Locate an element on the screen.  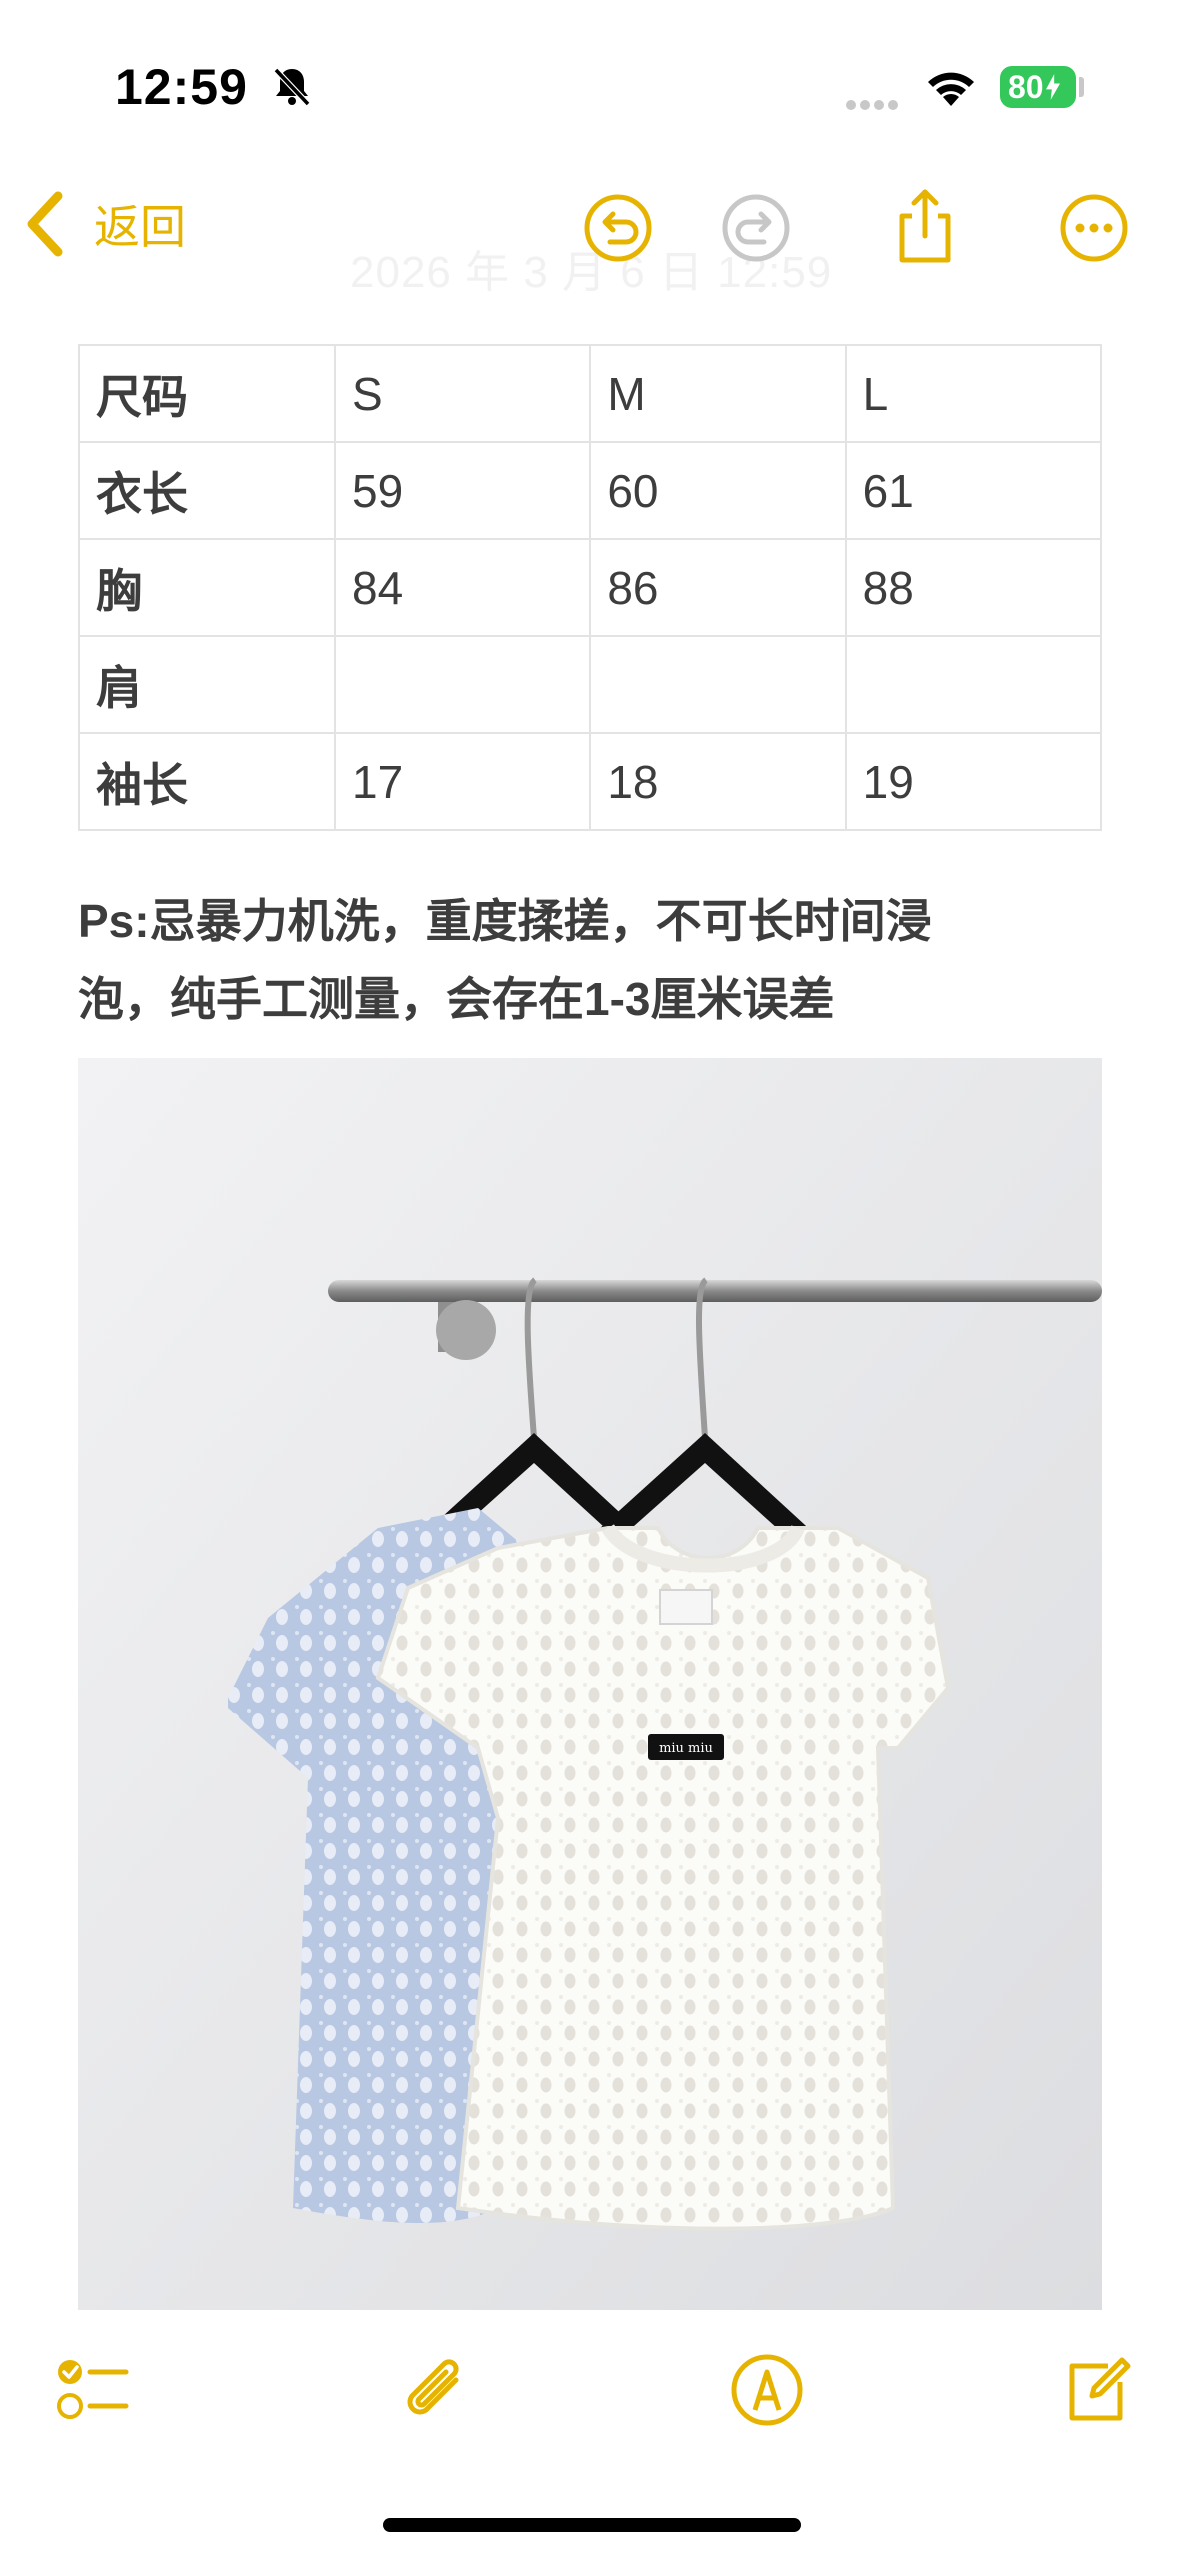
care-note-line-1: Ps:忌暴力机洗，重度揉搓，不可长时间浸 is located at coordinates (505, 921).